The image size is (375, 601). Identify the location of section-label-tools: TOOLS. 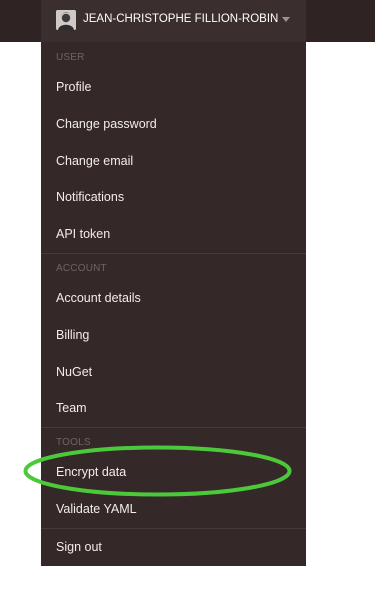
(73, 442).